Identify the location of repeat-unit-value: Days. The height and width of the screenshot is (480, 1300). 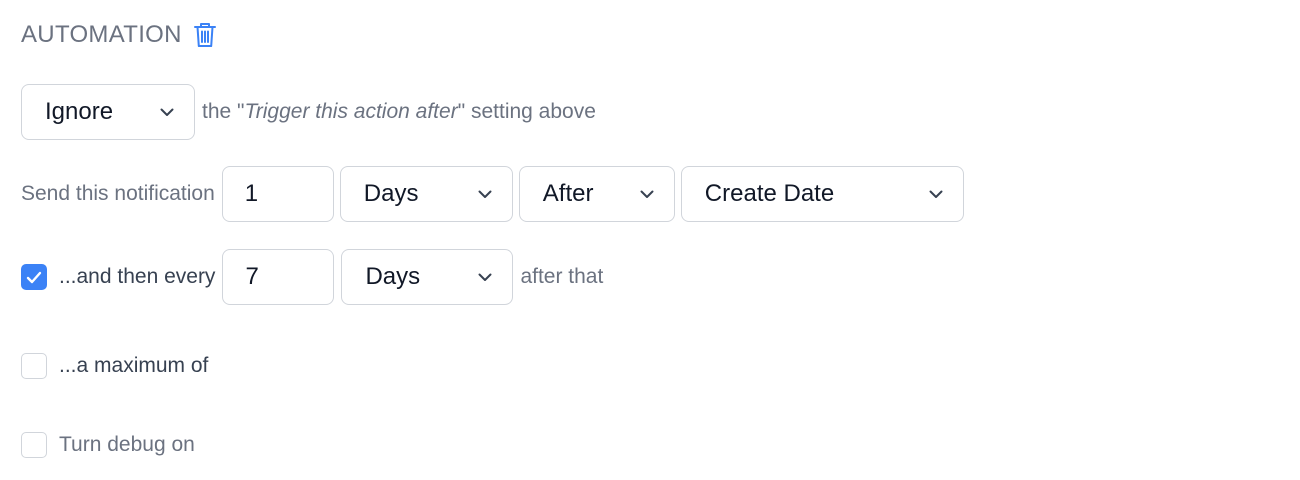
(393, 276).